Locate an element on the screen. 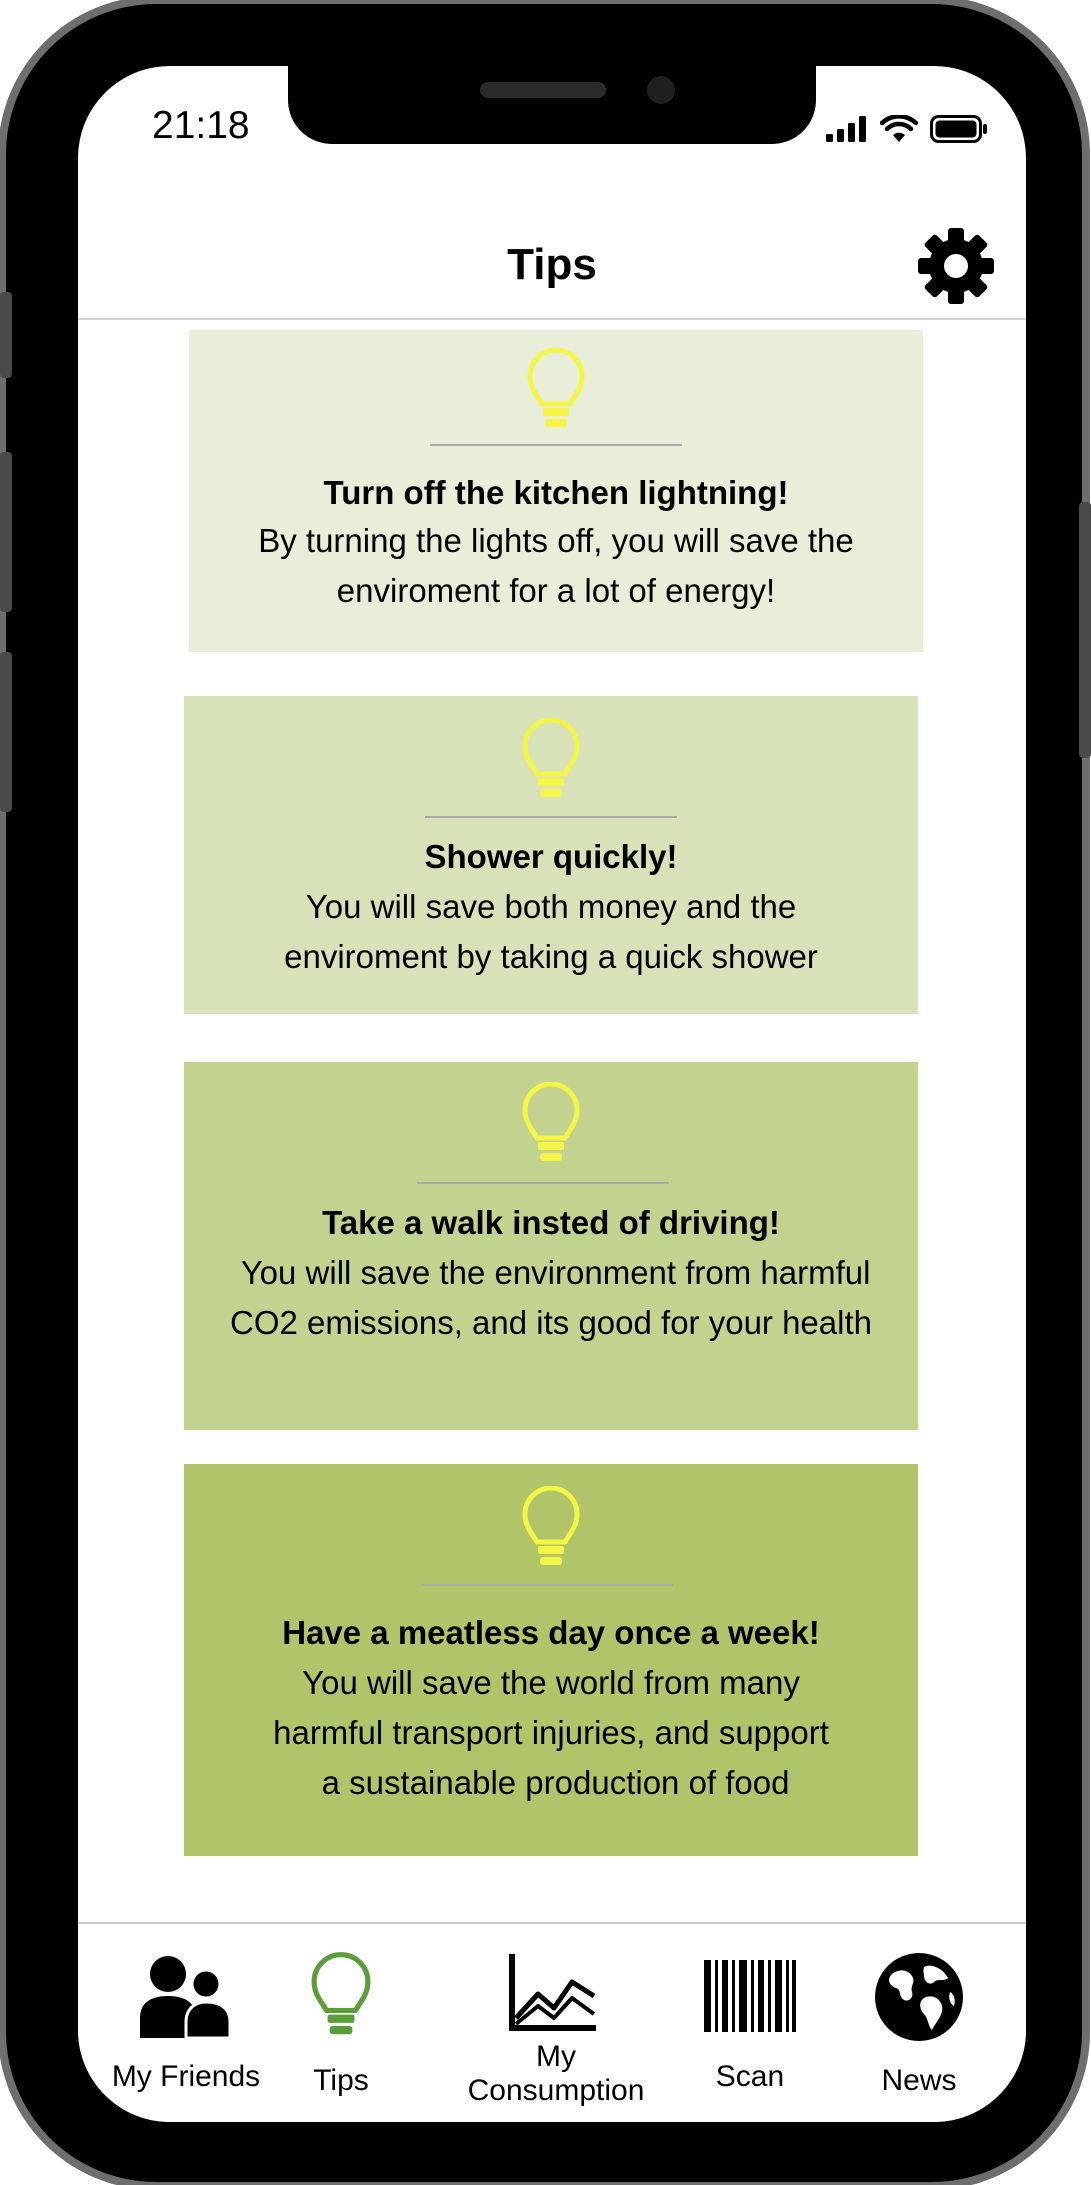 This screenshot has height=2185, width=1091. tab-label: Tips is located at coordinates (341, 2080).